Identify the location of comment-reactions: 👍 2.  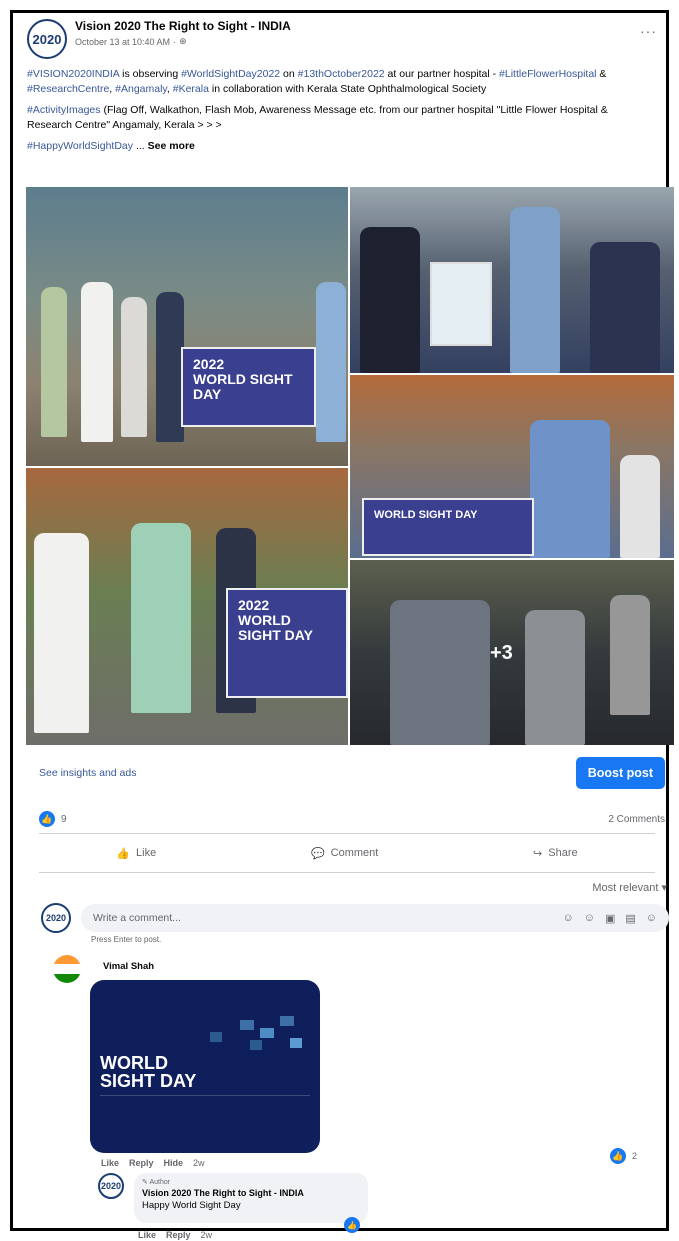
(623, 1156).